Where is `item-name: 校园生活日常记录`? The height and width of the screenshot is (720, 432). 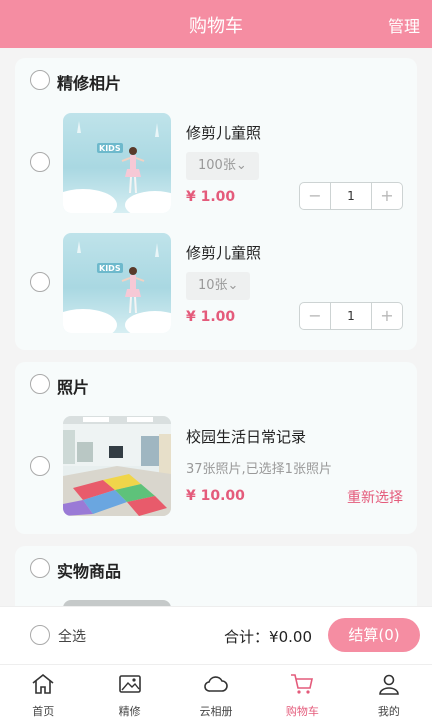
item-name: 校园生活日常记录 is located at coordinates (246, 437).